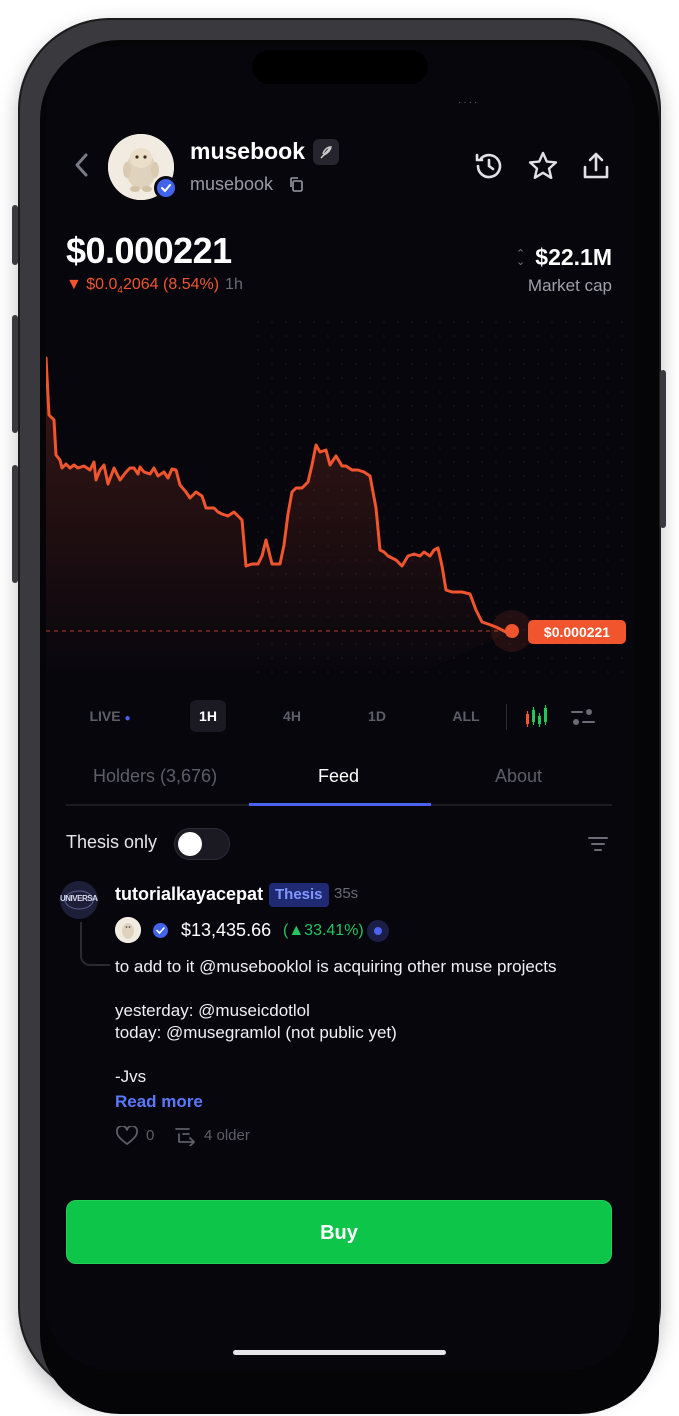  I want to click on older-posts-button, so click(185, 1136).